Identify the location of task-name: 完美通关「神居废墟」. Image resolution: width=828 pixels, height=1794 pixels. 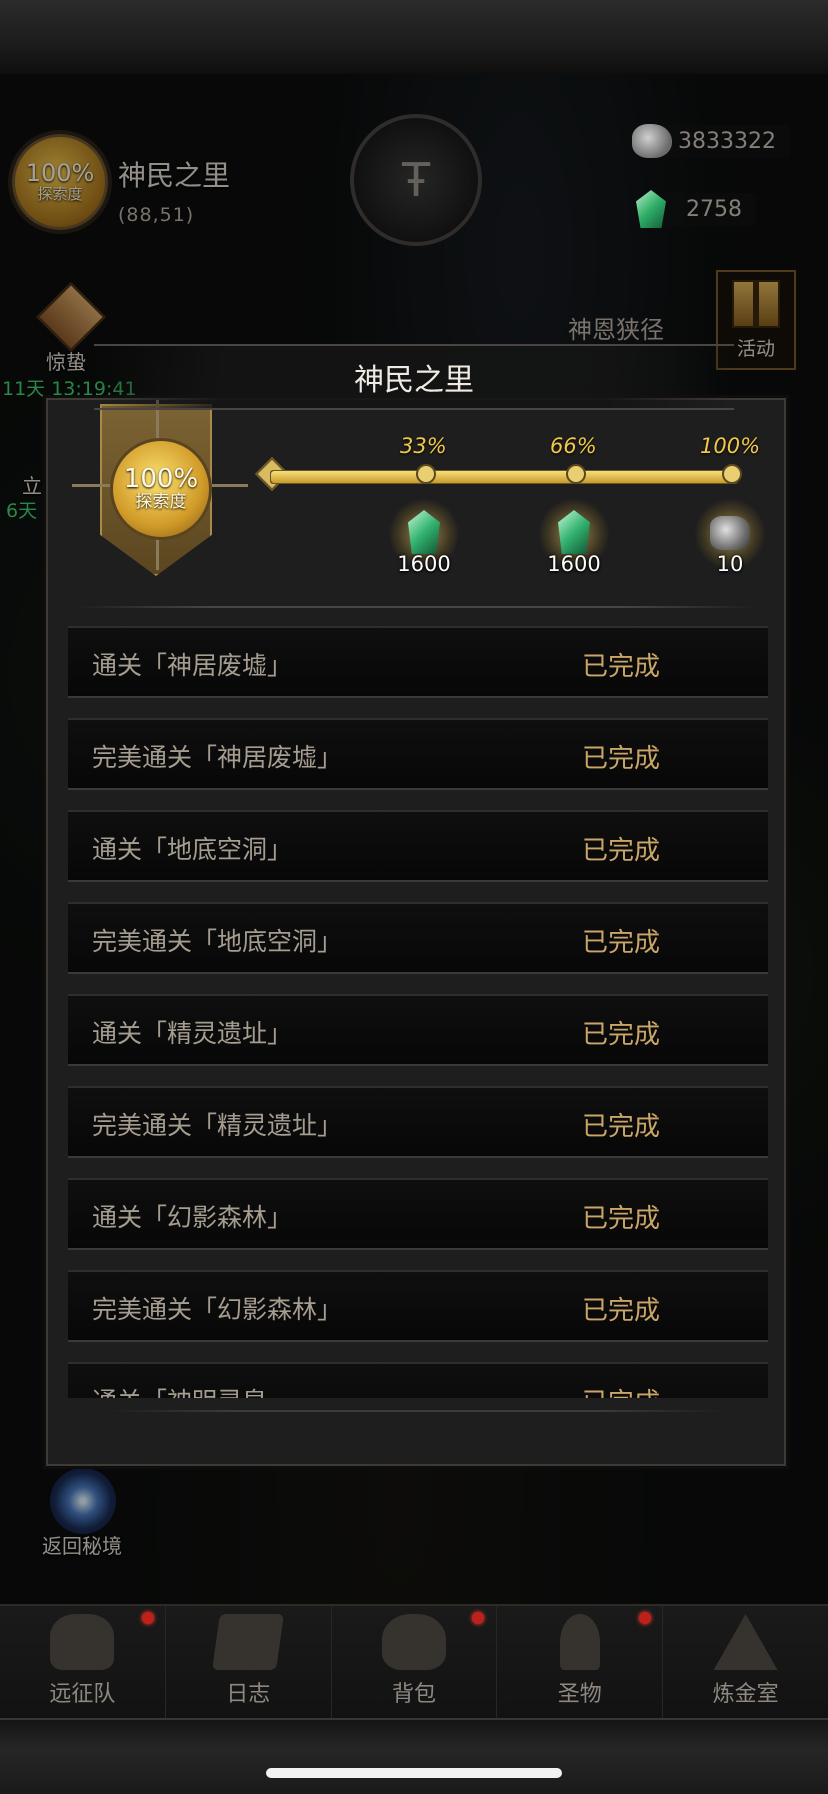
(217, 757).